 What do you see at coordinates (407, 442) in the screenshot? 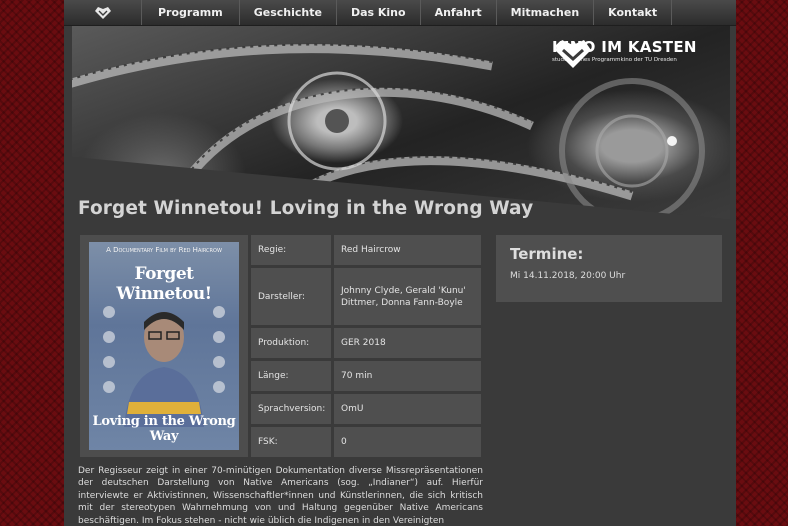
I see `detail-value: 0` at bounding box center [407, 442].